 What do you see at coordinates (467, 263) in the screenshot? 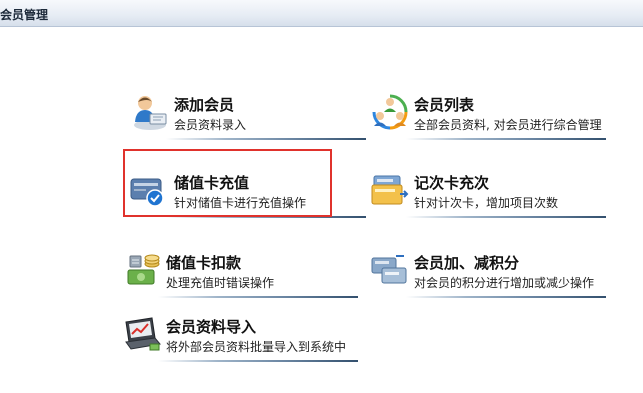
I see `points-adjust-label: 会员加、减积分` at bounding box center [467, 263].